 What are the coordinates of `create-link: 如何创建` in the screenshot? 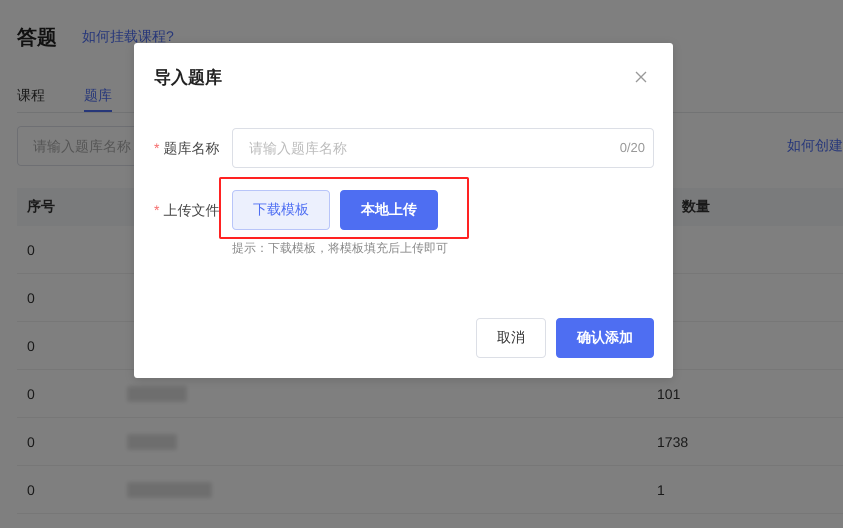 It's located at (815, 146).